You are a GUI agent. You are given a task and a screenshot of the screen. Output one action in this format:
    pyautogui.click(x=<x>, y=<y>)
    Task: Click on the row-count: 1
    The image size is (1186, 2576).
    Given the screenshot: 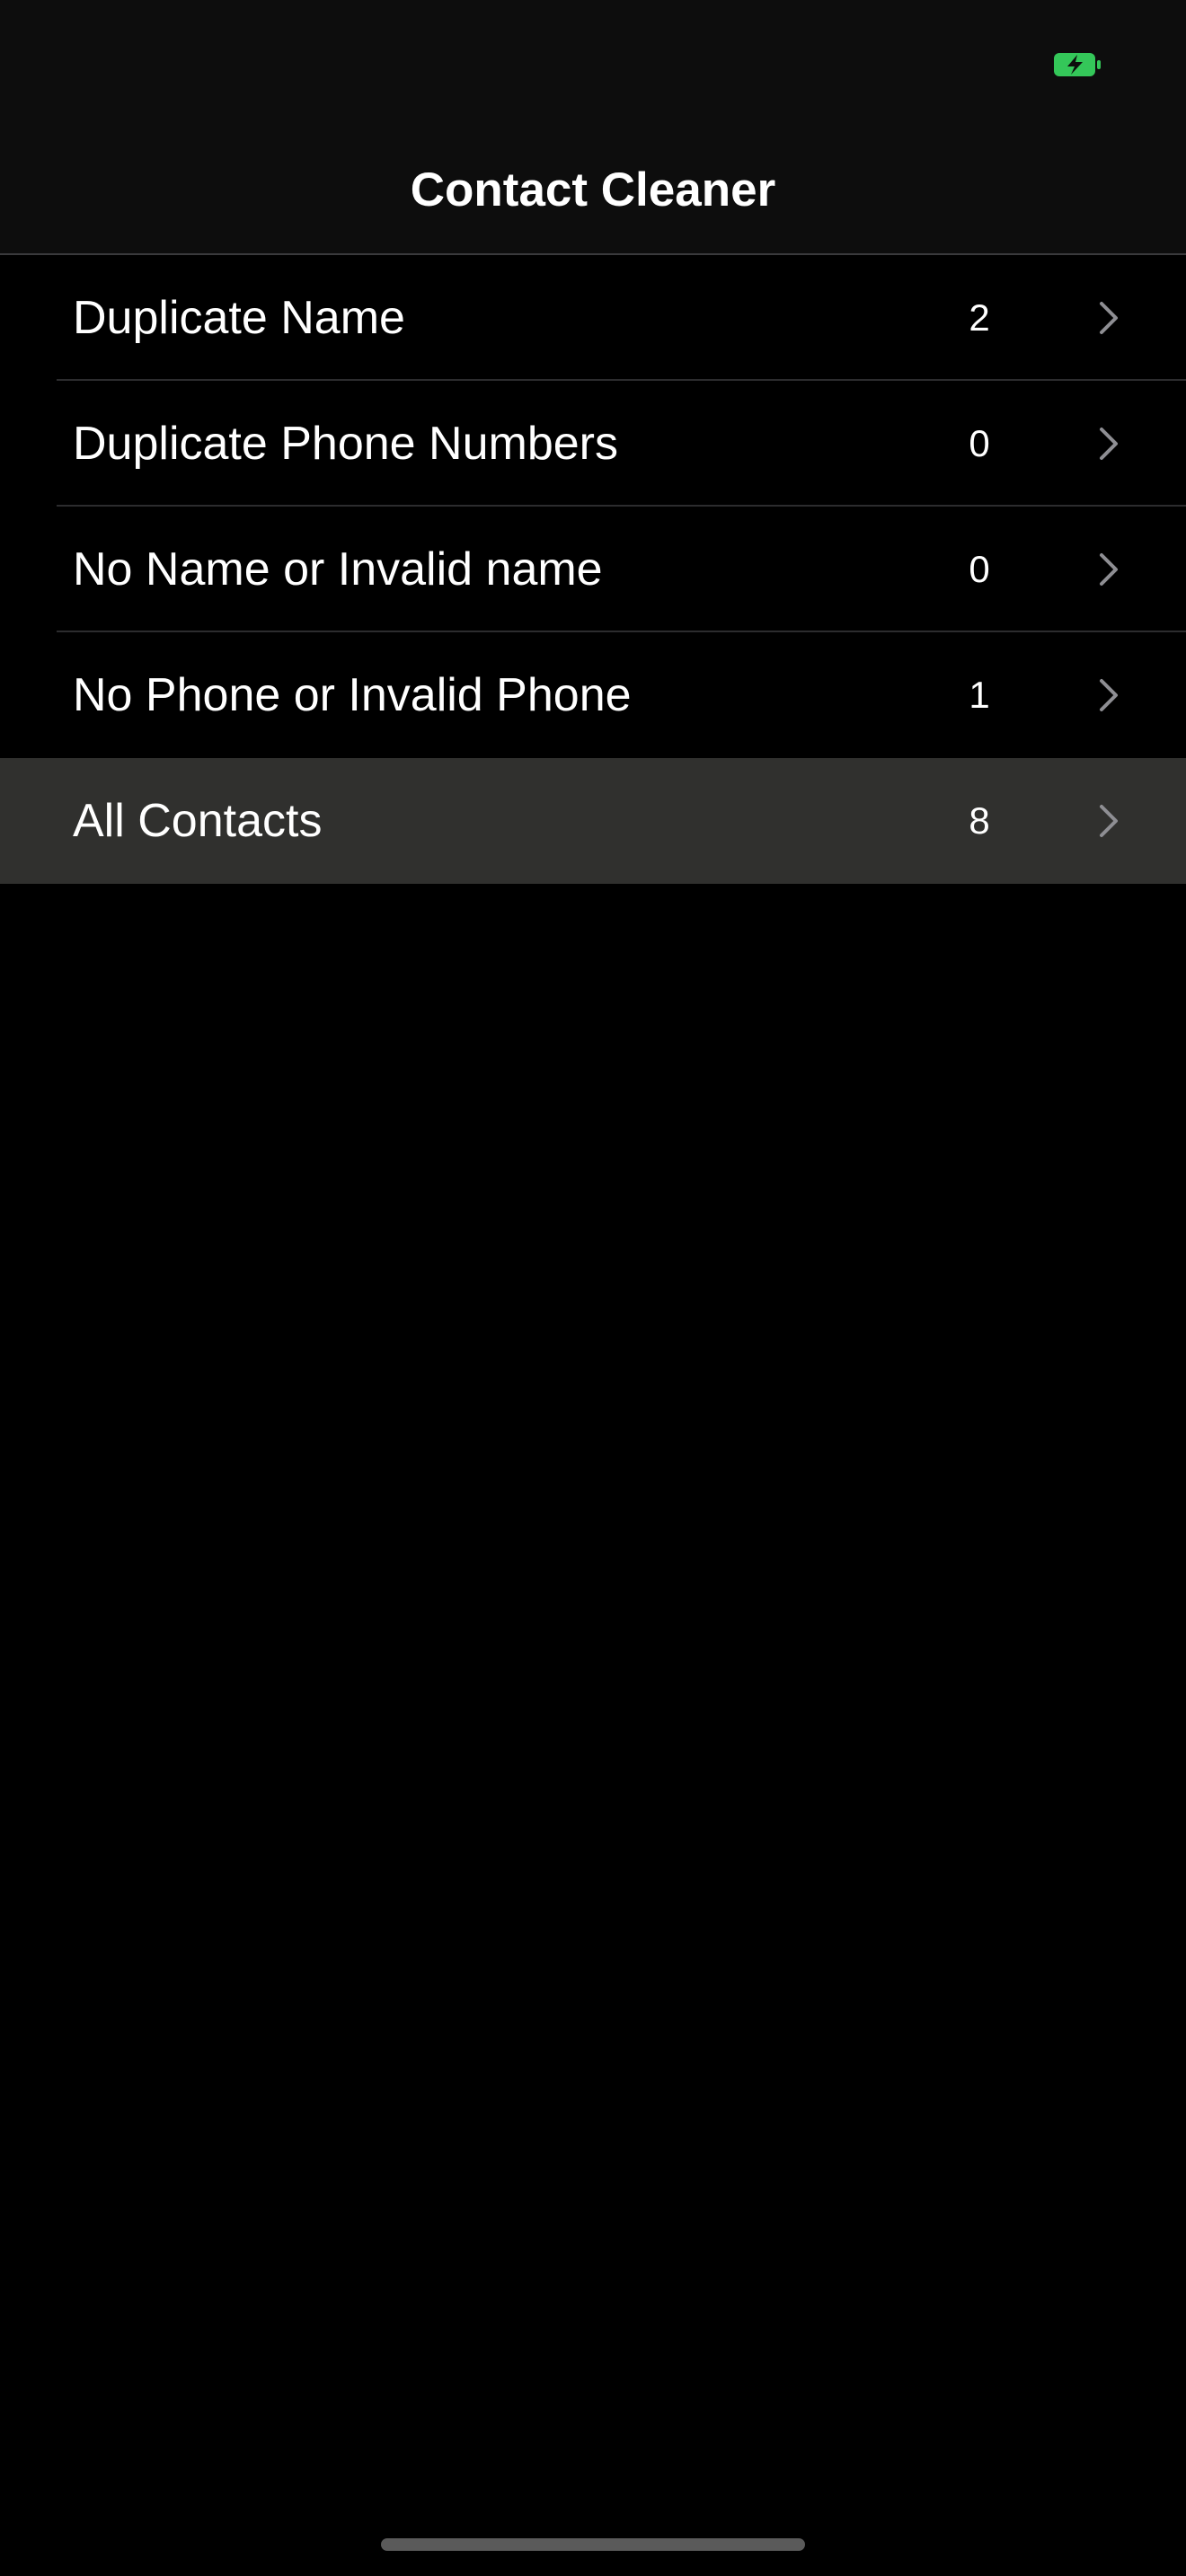 What is the action you would take?
    pyautogui.click(x=980, y=695)
    